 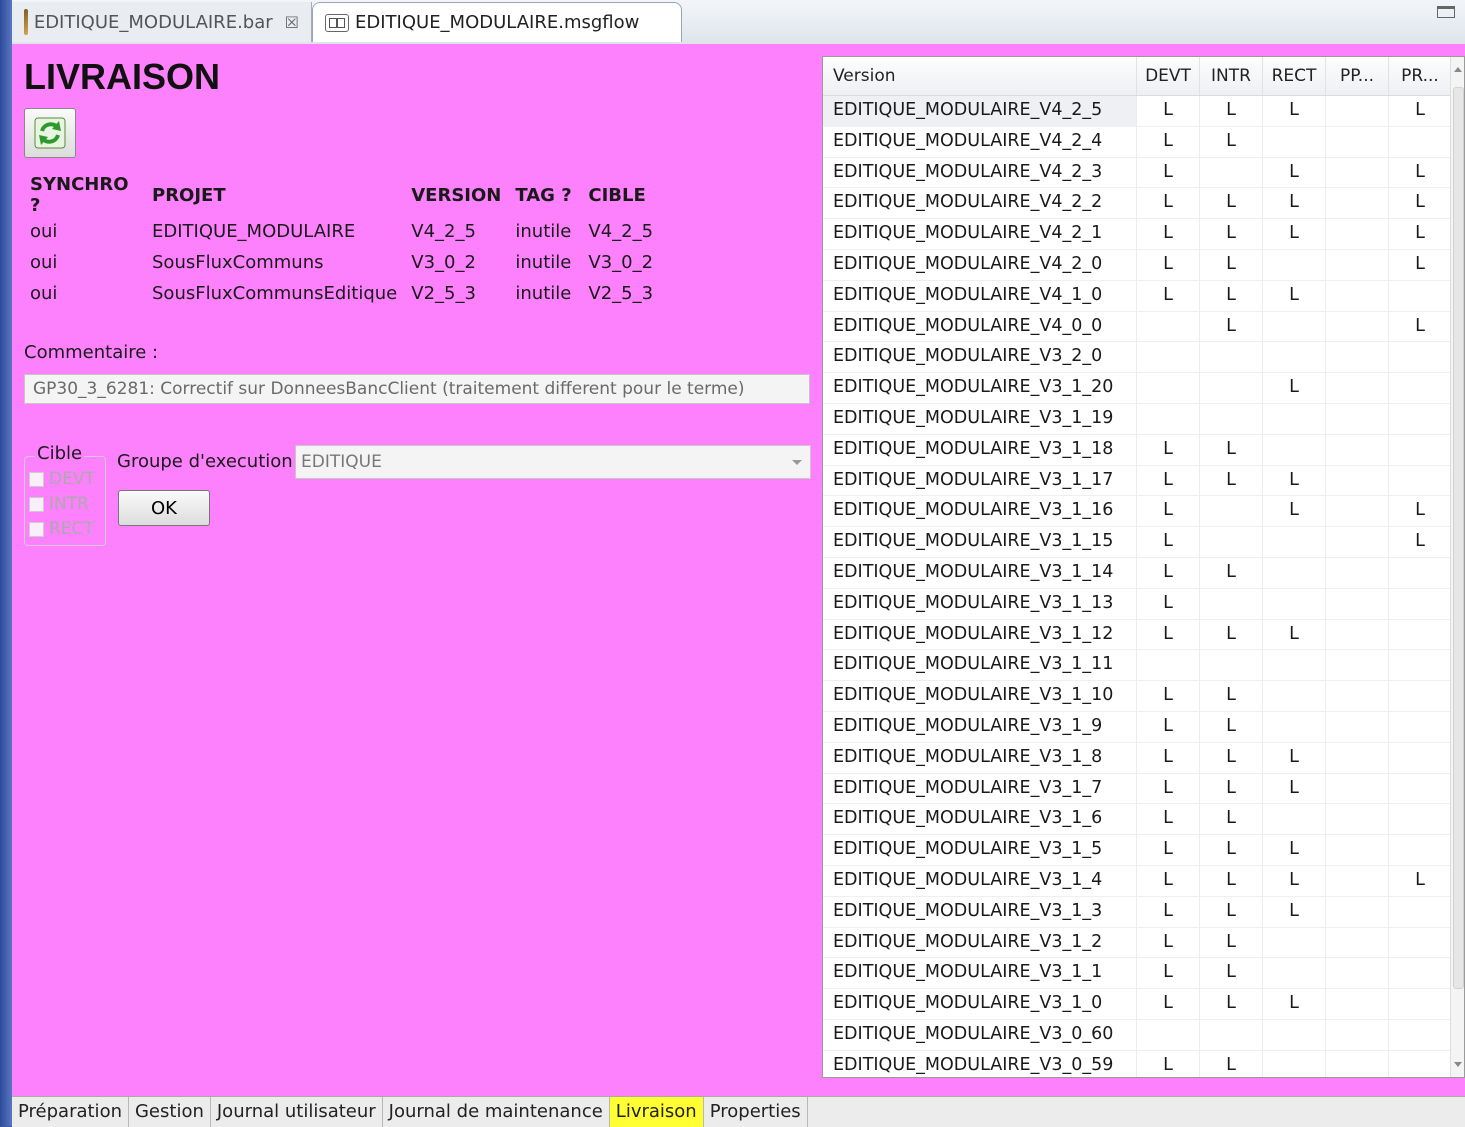 I want to click on table-row: EDITIQUE_MODULAIRE_V3_1_18 L L, so click(x=1137, y=450).